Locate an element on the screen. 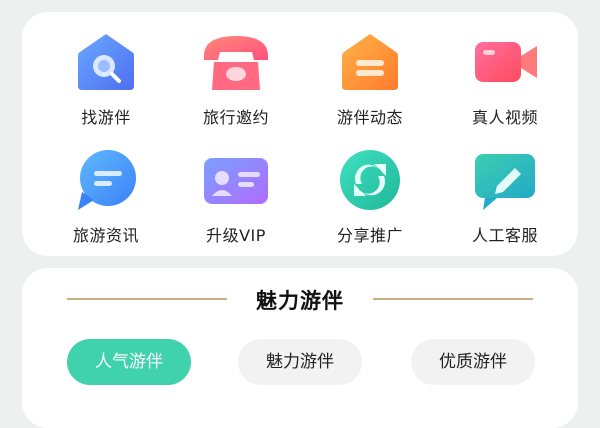  tab-quality-companion: 优质游伴 is located at coordinates (473, 362).